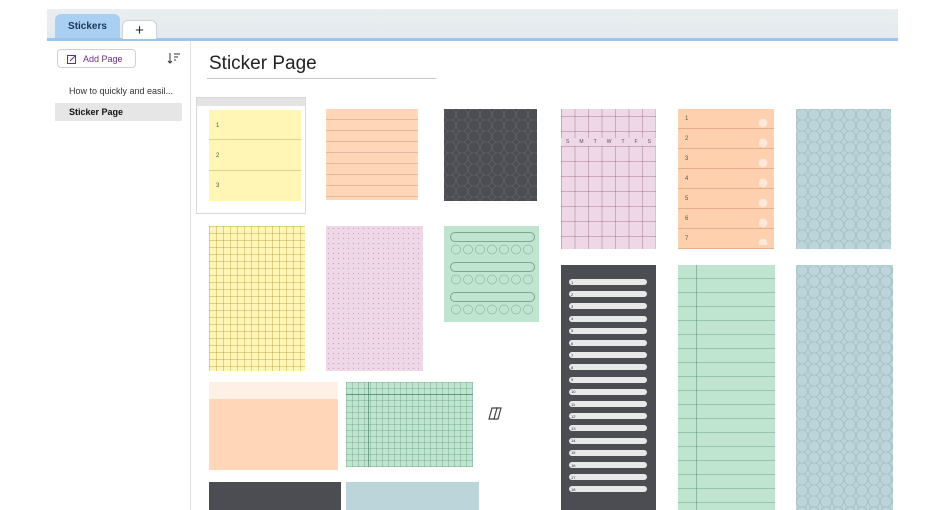  I want to click on list-row-number: 5, so click(572, 331).